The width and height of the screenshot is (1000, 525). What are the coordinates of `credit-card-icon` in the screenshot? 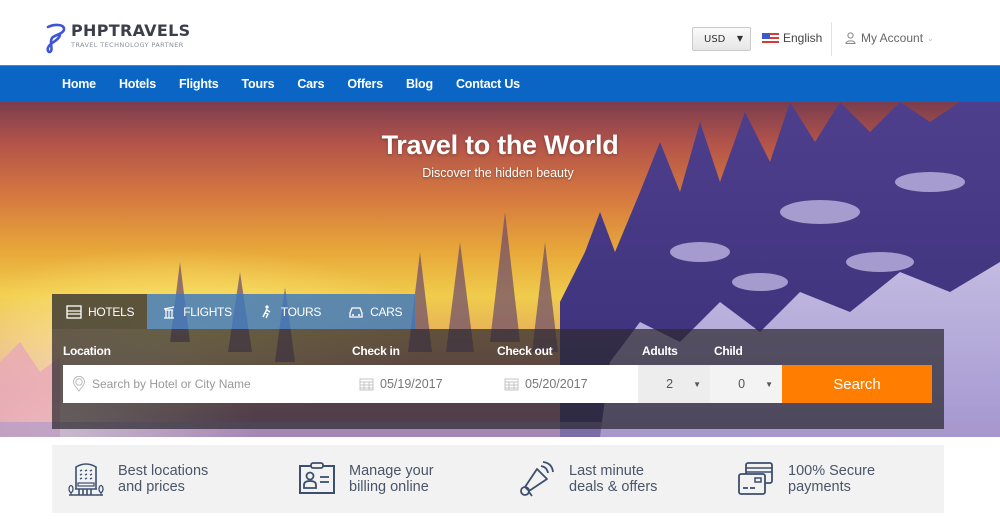 It's located at (755, 478).